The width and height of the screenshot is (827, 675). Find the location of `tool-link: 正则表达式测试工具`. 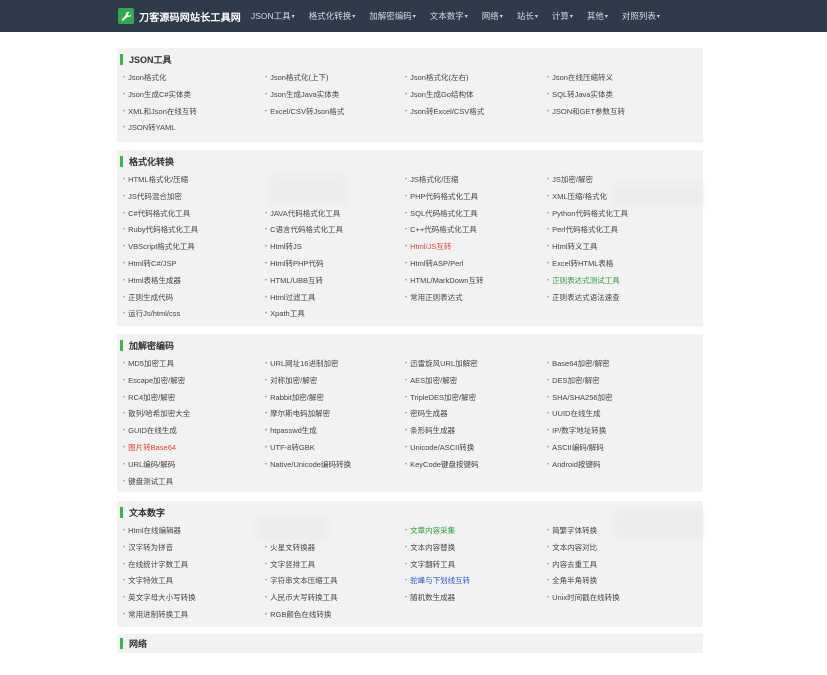

tool-link: 正则表达式测试工具 is located at coordinates (583, 280).